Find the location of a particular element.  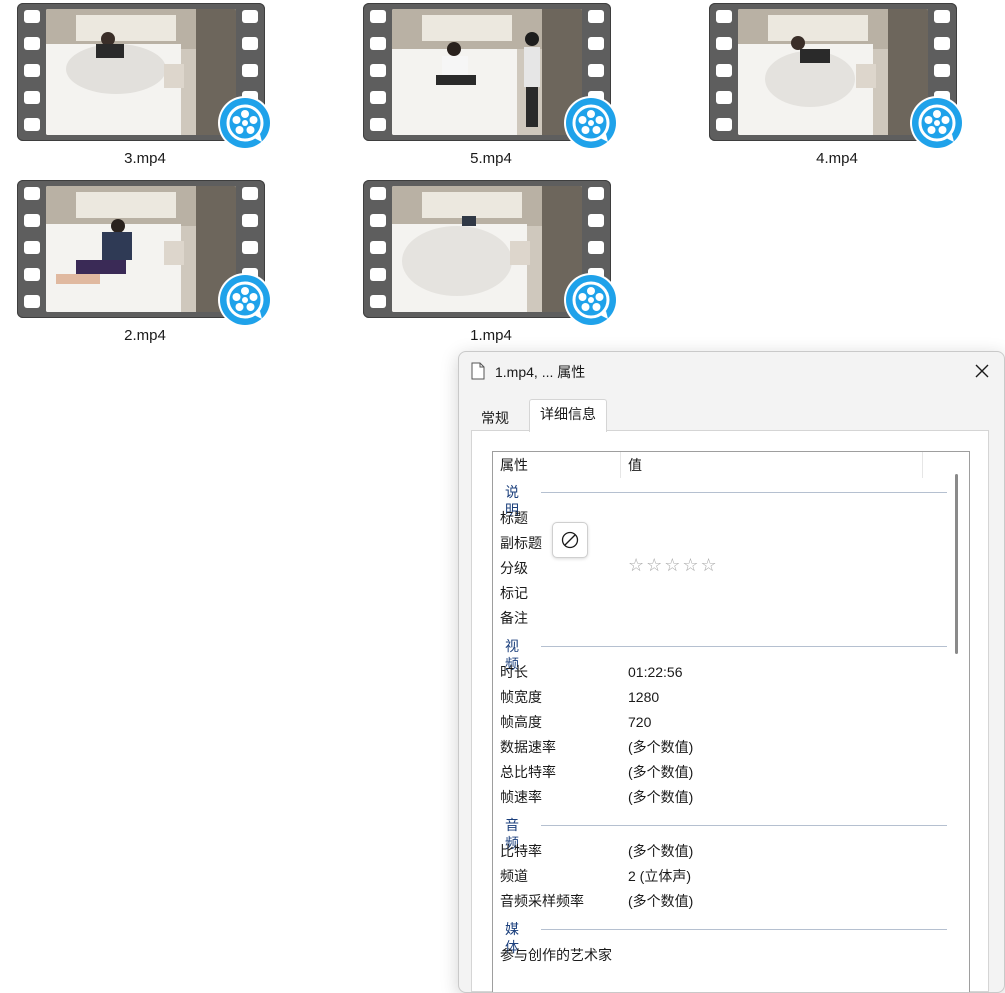

scrollbar-thumb is located at coordinates (956, 564).